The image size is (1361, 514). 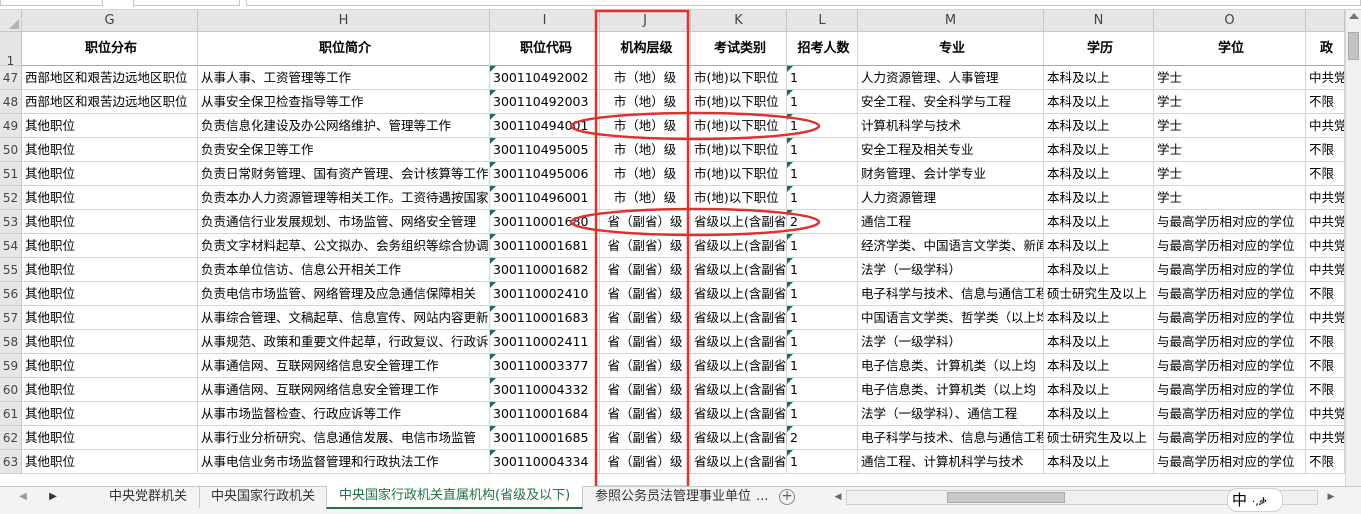 I want to click on scroll-right-icon: ▶, so click(x=1331, y=497).